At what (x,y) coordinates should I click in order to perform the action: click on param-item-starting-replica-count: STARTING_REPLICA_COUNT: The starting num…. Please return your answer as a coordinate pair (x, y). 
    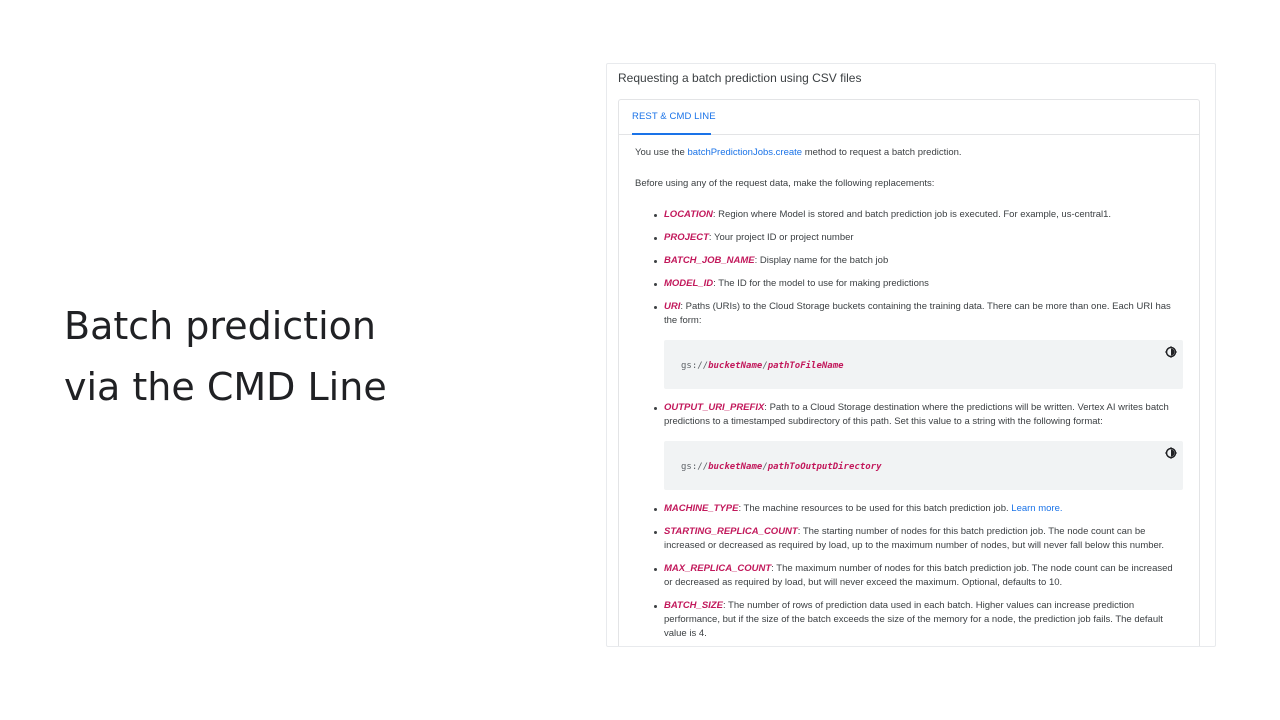
    Looking at the image, I should click on (909, 539).